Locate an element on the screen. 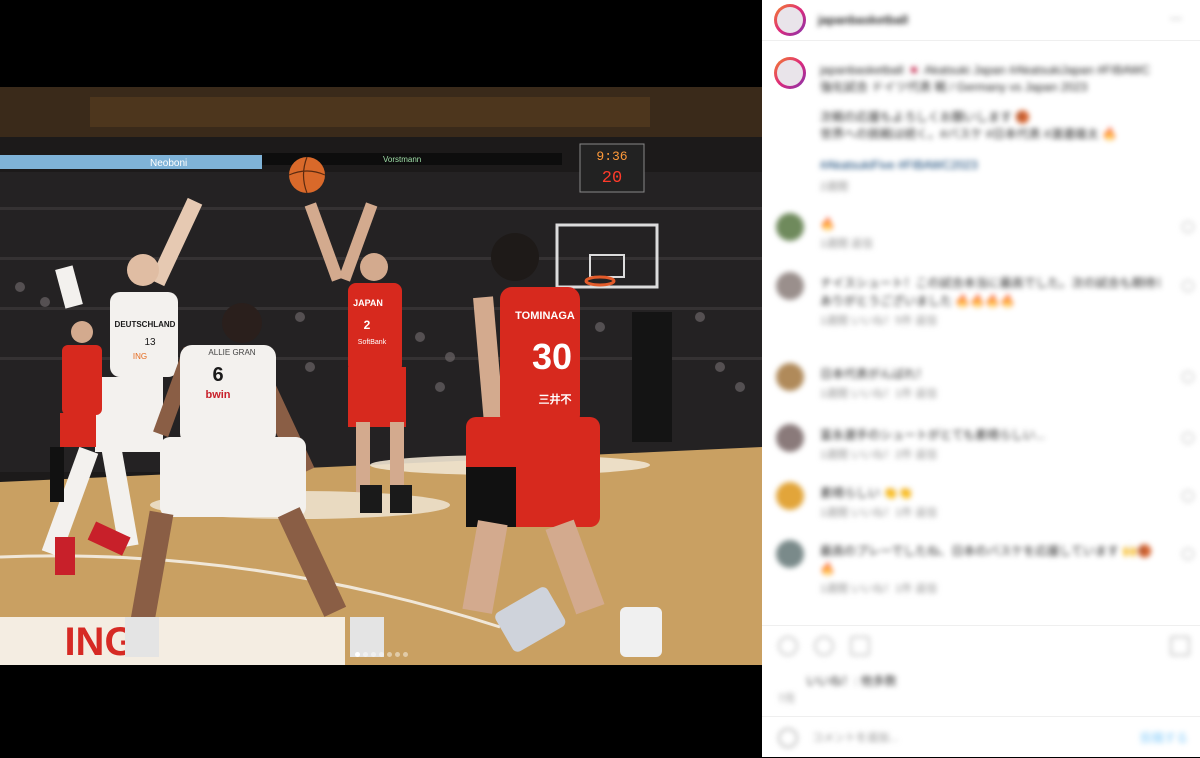 This screenshot has width=1200, height=758. likes-count: いいね！: 他多数 is located at coordinates (851, 681).